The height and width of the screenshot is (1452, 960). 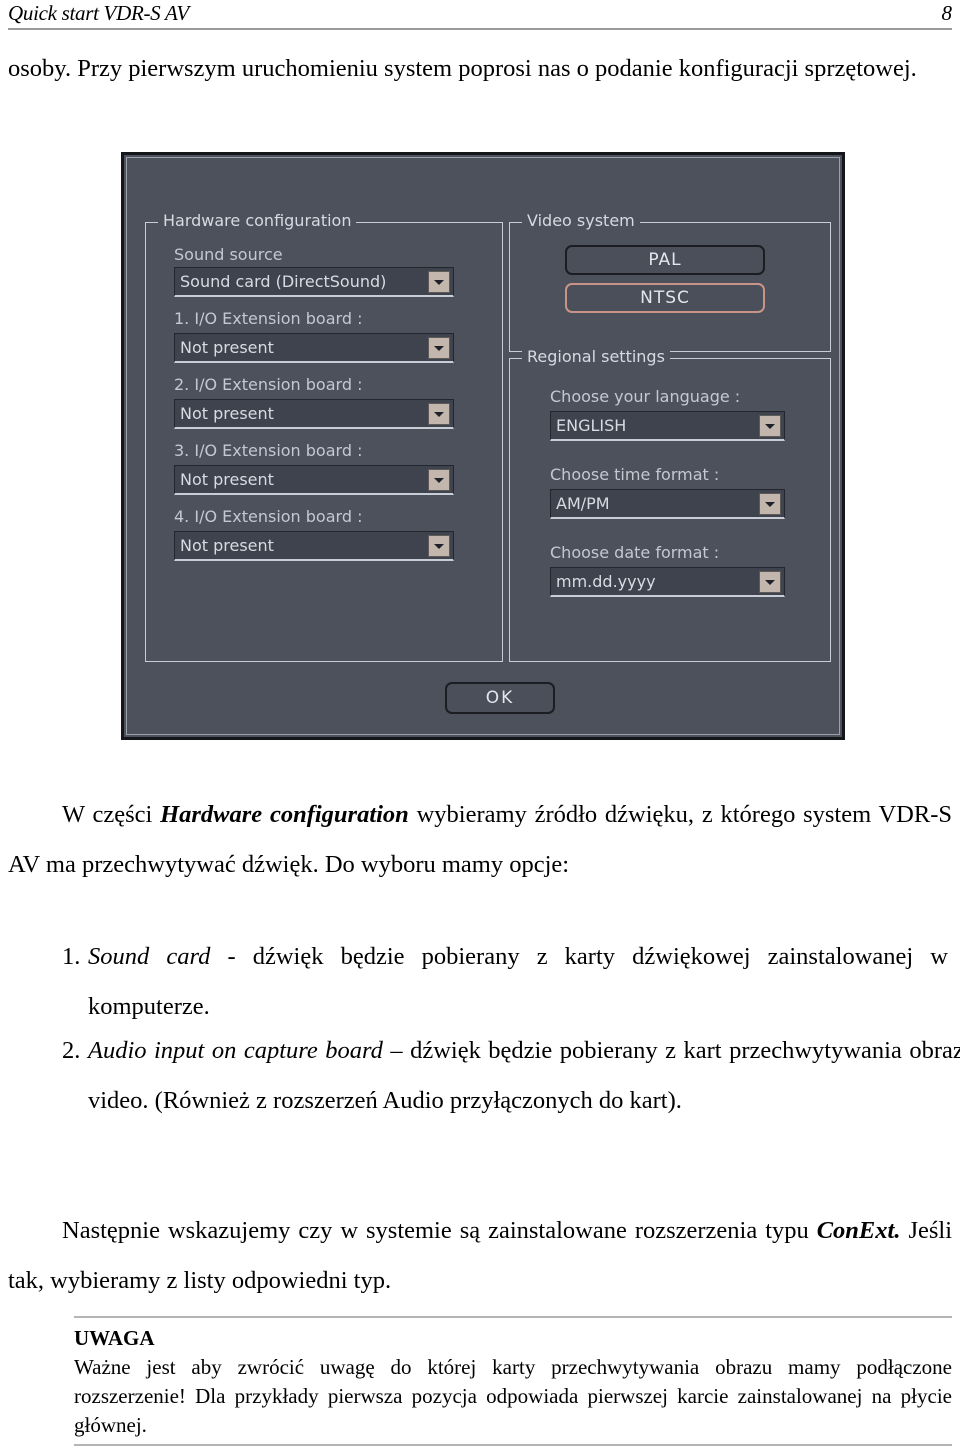 What do you see at coordinates (111, 814) in the screenshot?
I see `paragraph-hardware-pre: W części` at bounding box center [111, 814].